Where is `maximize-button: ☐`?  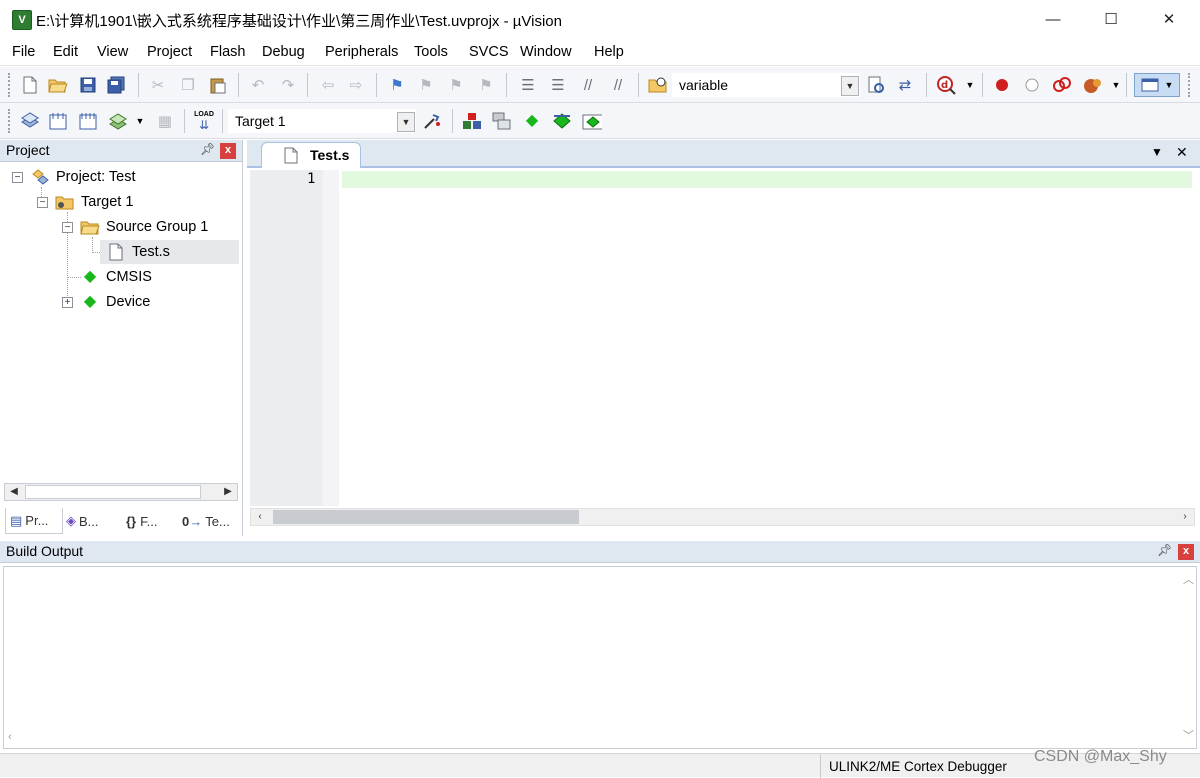
maximize-button: ☐ is located at coordinates (1111, 20).